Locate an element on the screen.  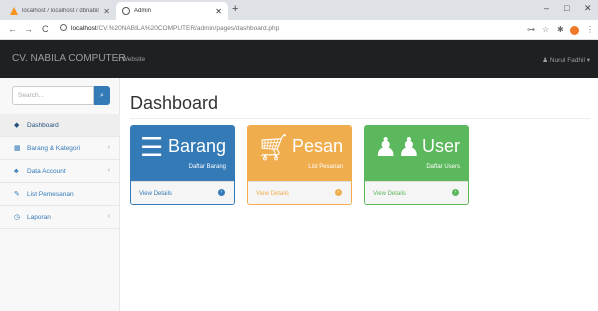
panel-heading: 🛒︎ Pesan List Pesanan is located at coordinates (299, 153).